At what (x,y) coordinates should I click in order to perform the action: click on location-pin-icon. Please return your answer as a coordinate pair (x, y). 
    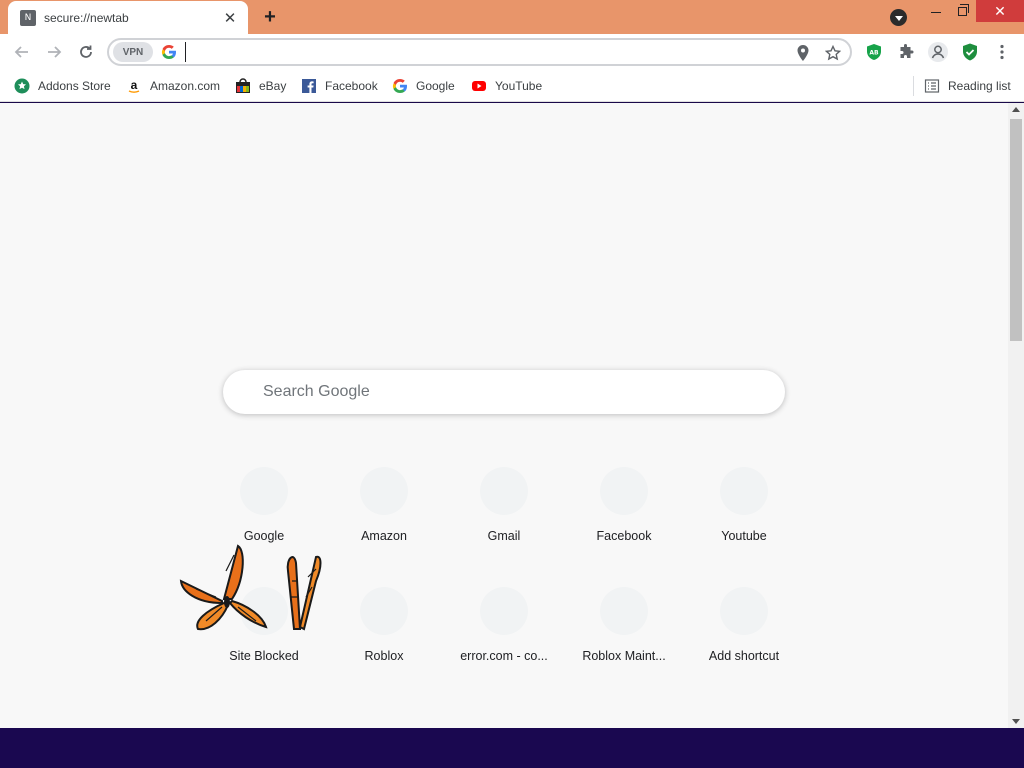
    Looking at the image, I should click on (803, 53).